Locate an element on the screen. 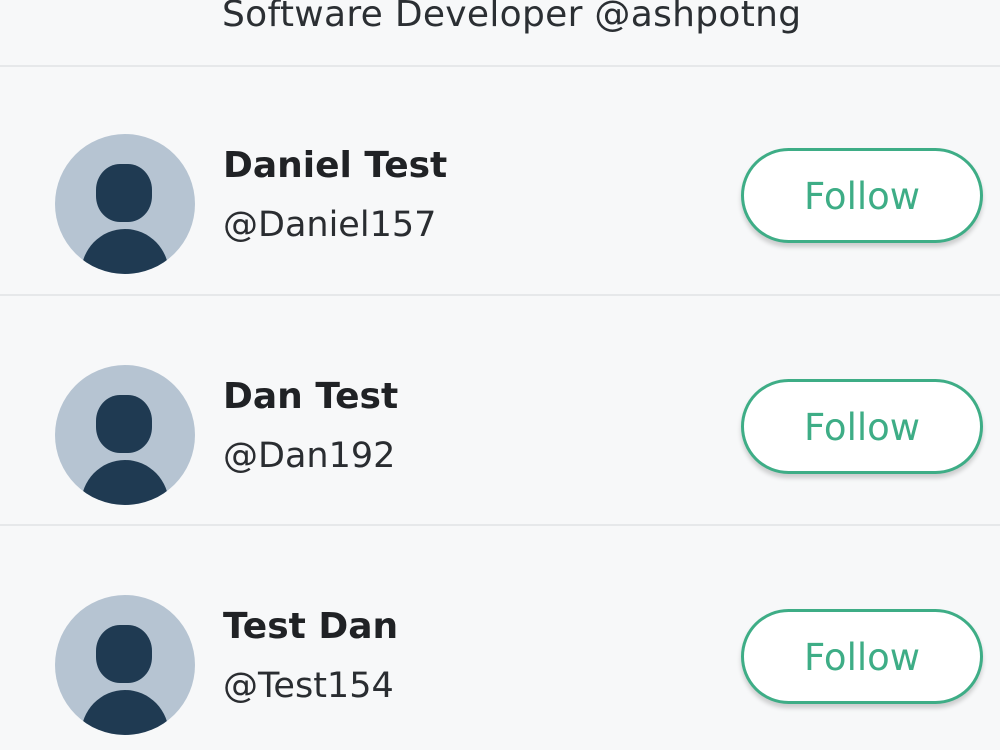  user-name: Daniel Test is located at coordinates (335, 166).